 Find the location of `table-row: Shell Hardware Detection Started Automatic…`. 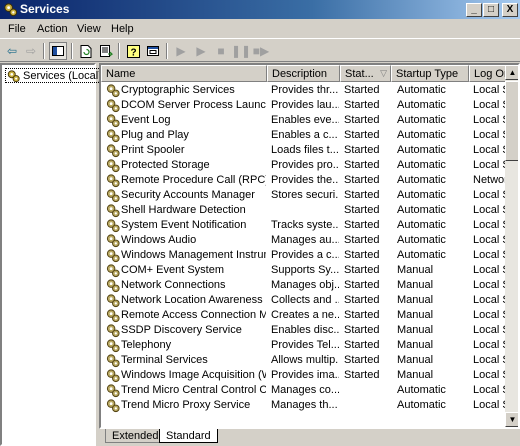

table-row: Shell Hardware Detection Started Automatic… is located at coordinates (303, 210).